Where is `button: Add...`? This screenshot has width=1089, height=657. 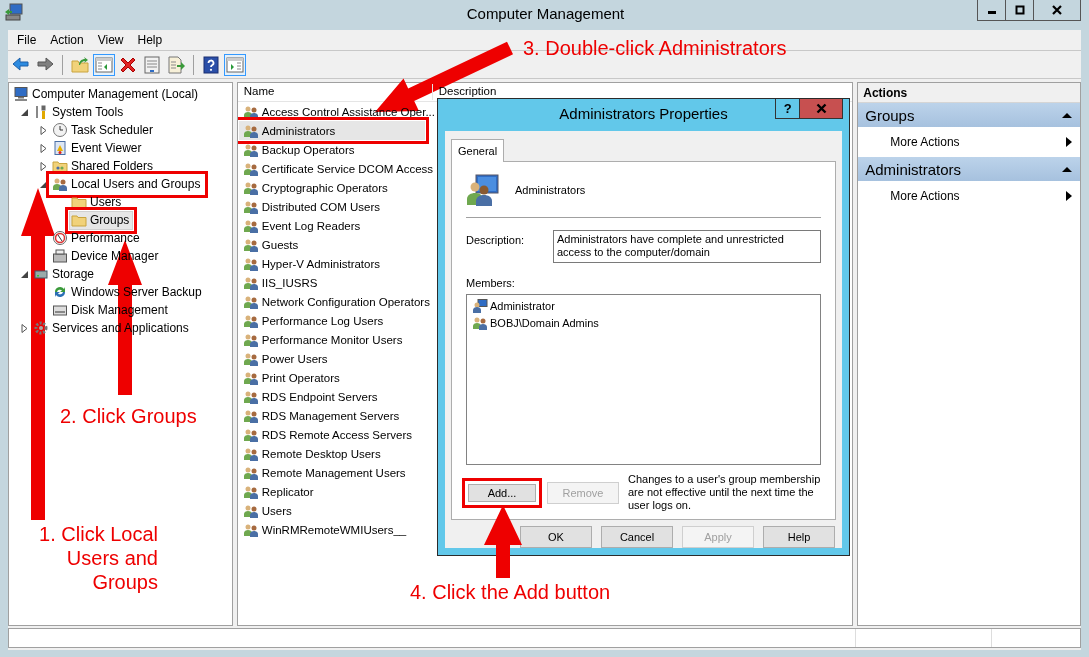 button: Add... is located at coordinates (502, 493).